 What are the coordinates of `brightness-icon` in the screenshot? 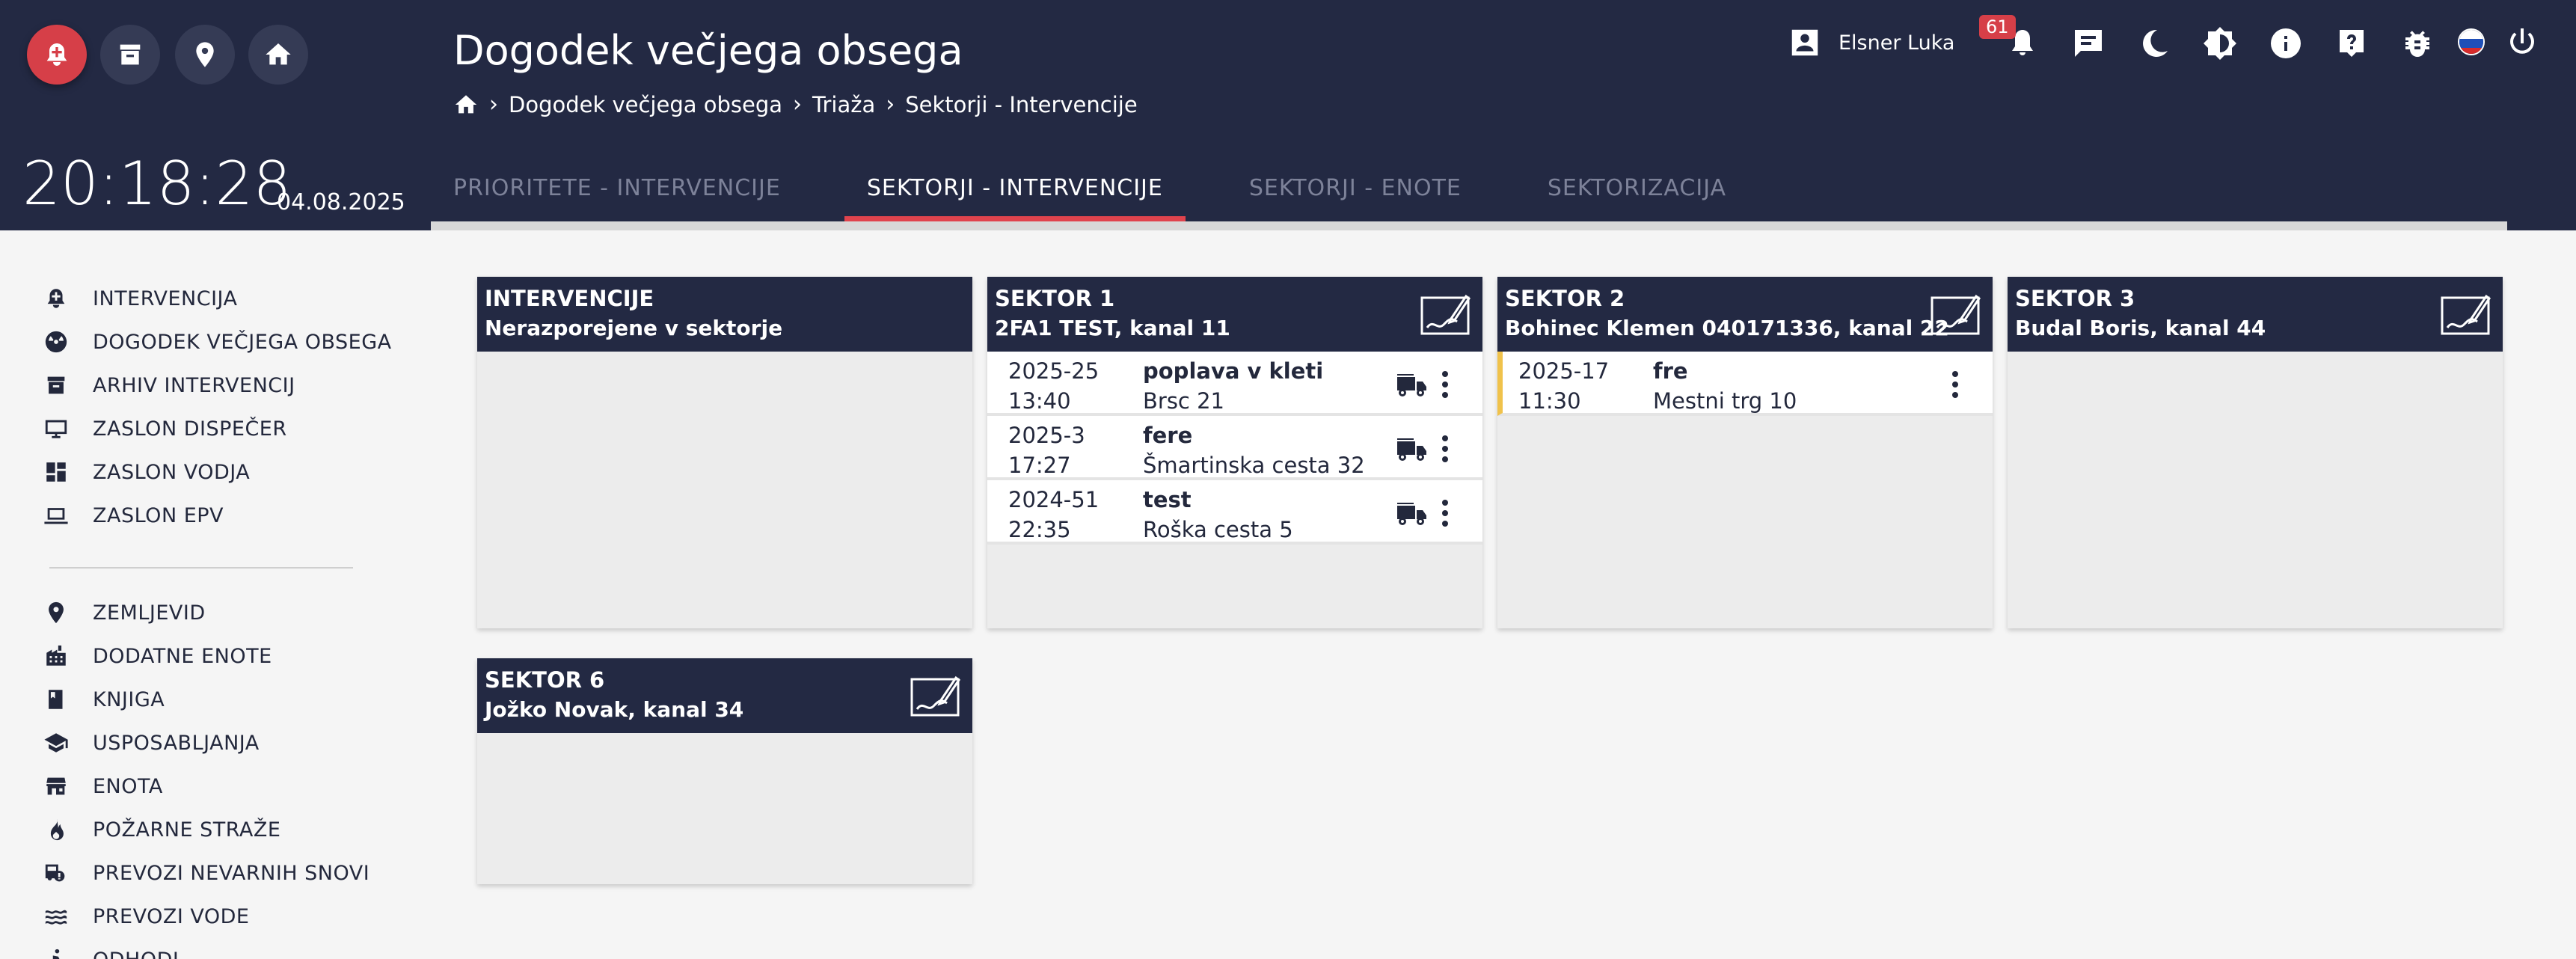 It's located at (2220, 43).